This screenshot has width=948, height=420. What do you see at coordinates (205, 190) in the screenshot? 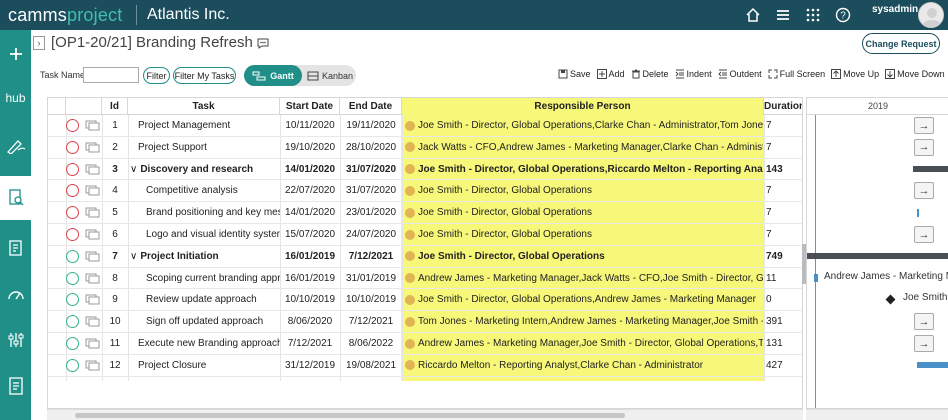
I see `cell-task: Competitive analysis` at bounding box center [205, 190].